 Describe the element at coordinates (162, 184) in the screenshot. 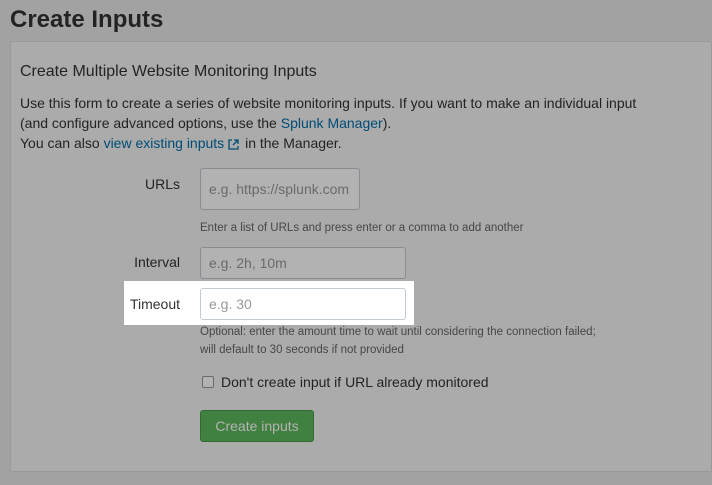

I see `urls-label: URLs` at that location.